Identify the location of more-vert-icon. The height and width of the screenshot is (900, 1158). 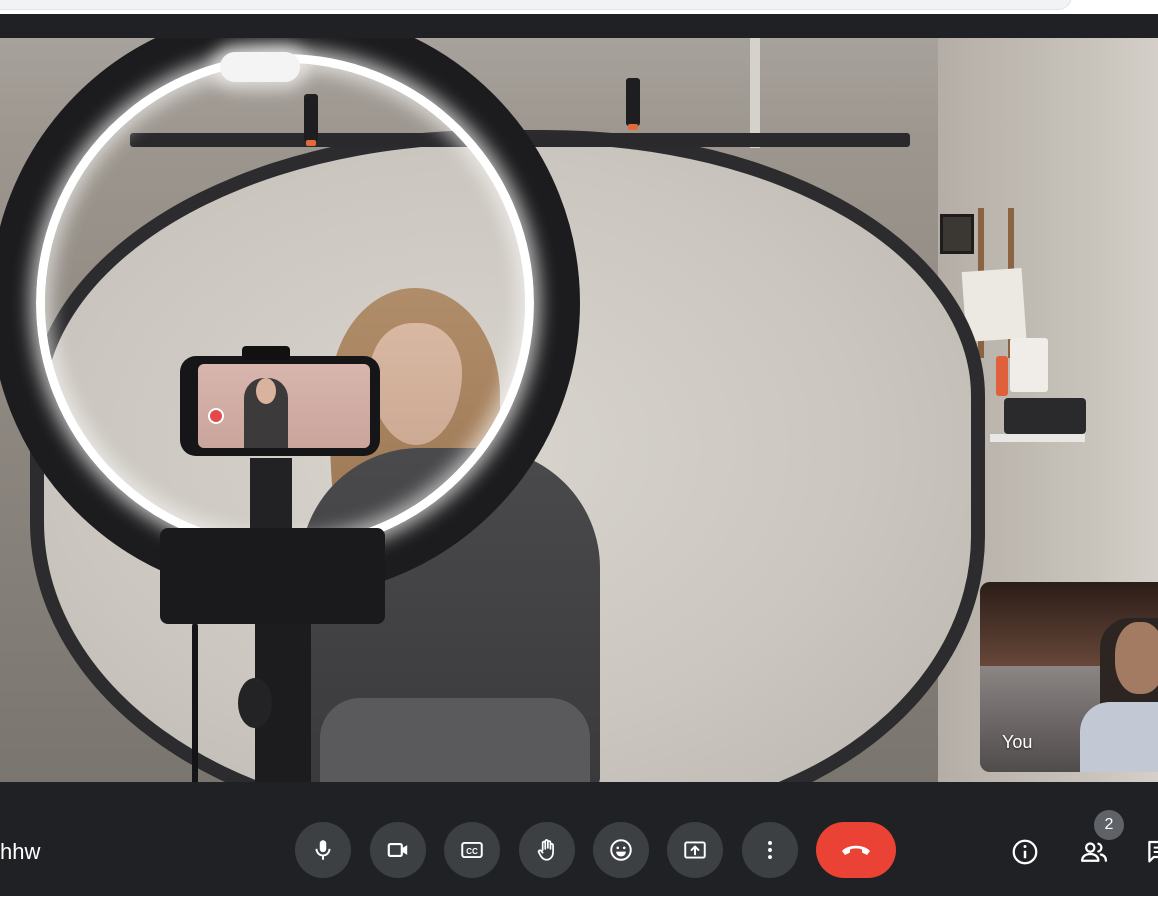
(770, 850).